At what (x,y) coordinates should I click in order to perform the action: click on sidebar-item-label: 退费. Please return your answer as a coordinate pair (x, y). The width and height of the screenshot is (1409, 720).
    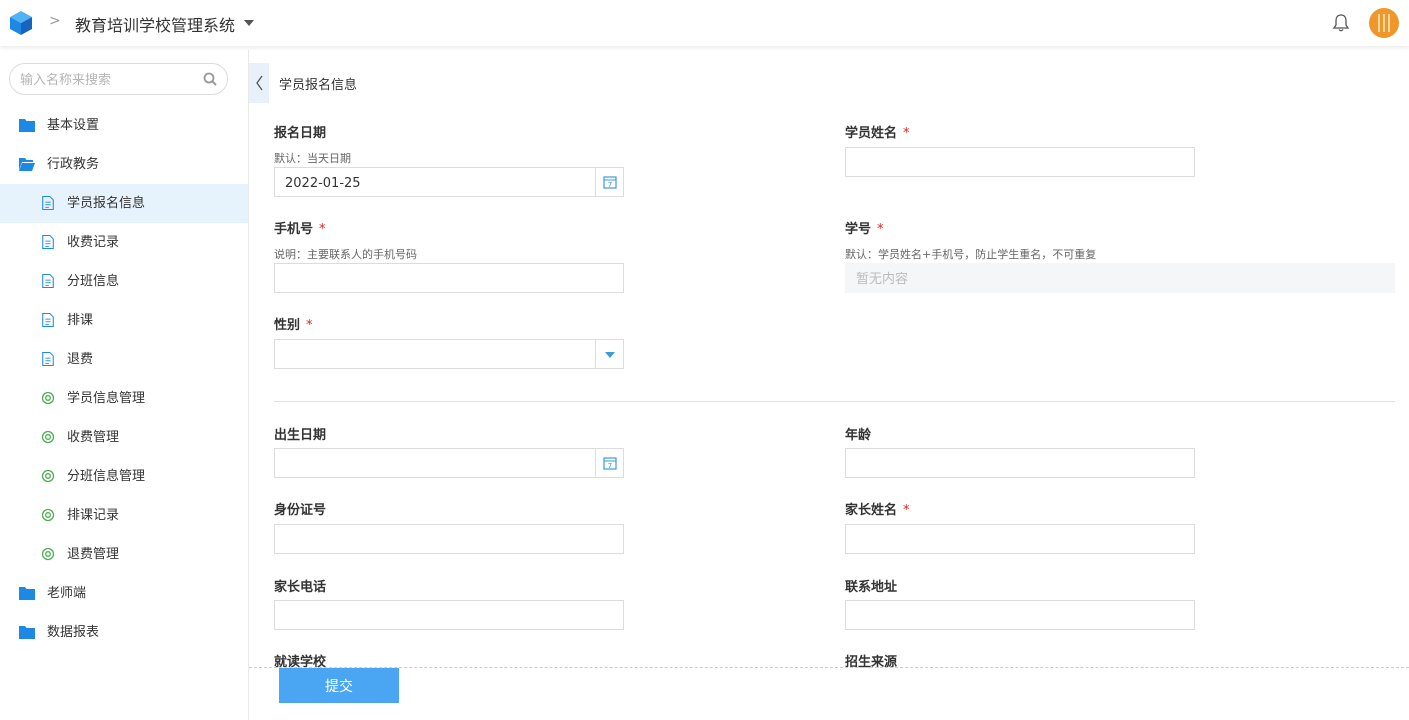
    Looking at the image, I should click on (80, 359).